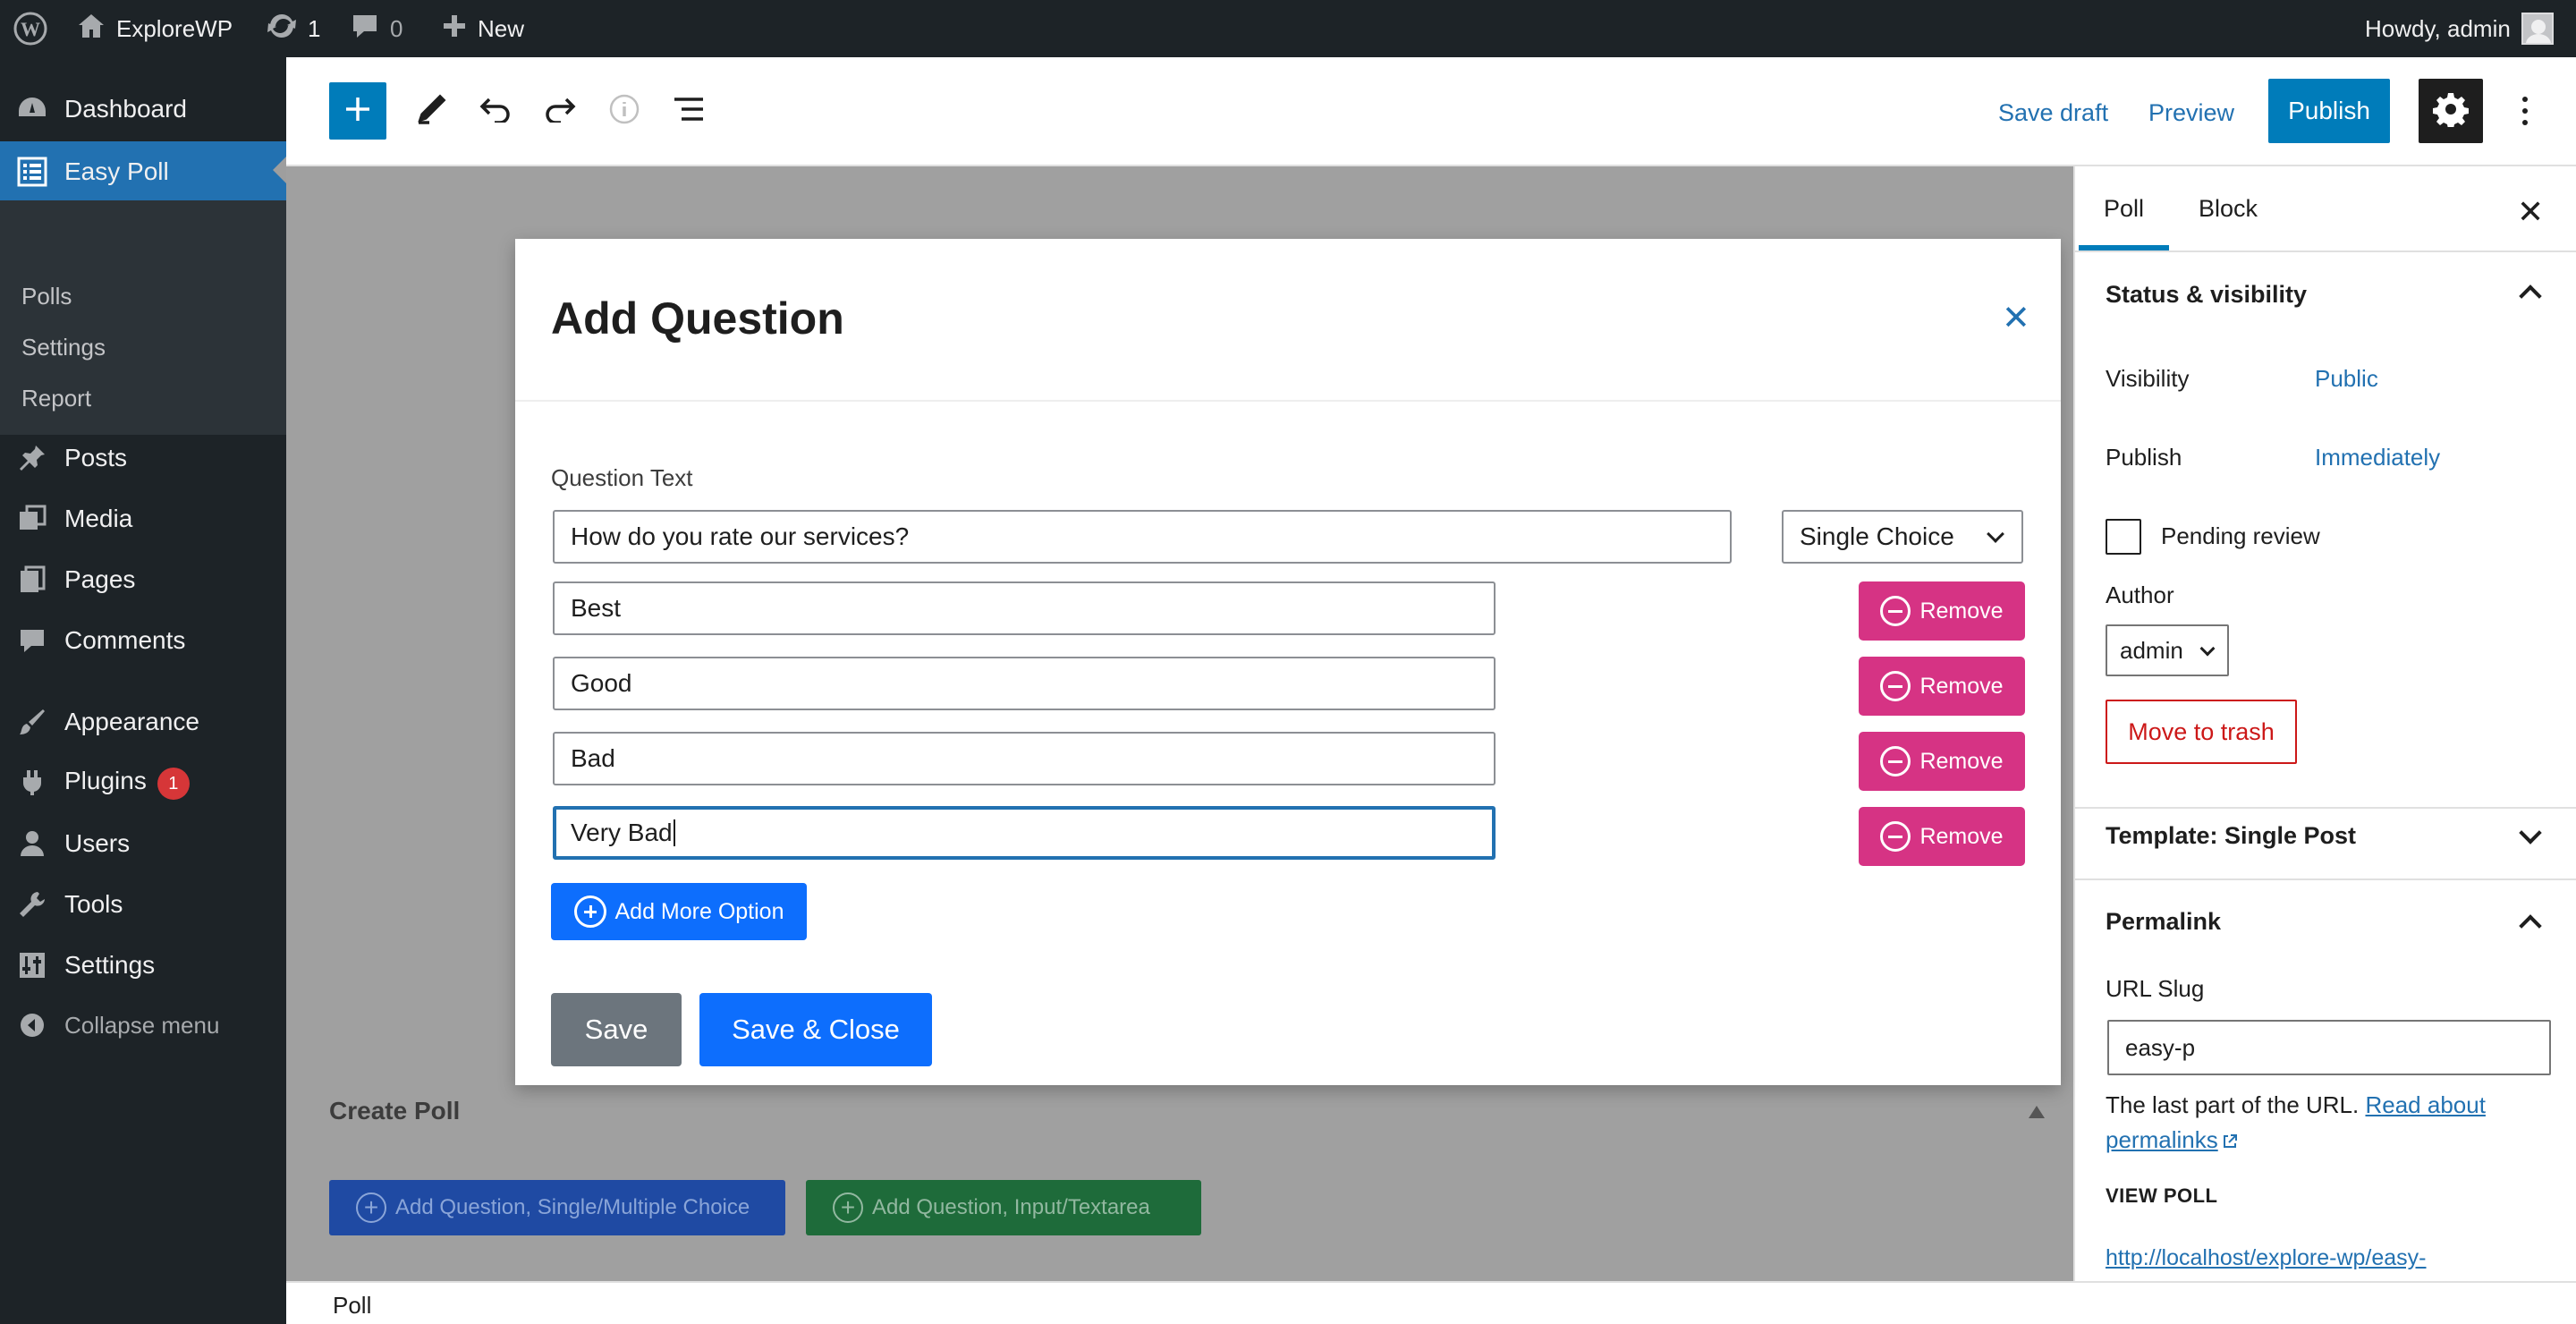 Image resolution: width=2576 pixels, height=1324 pixels. I want to click on comments-link: 0, so click(376, 28).